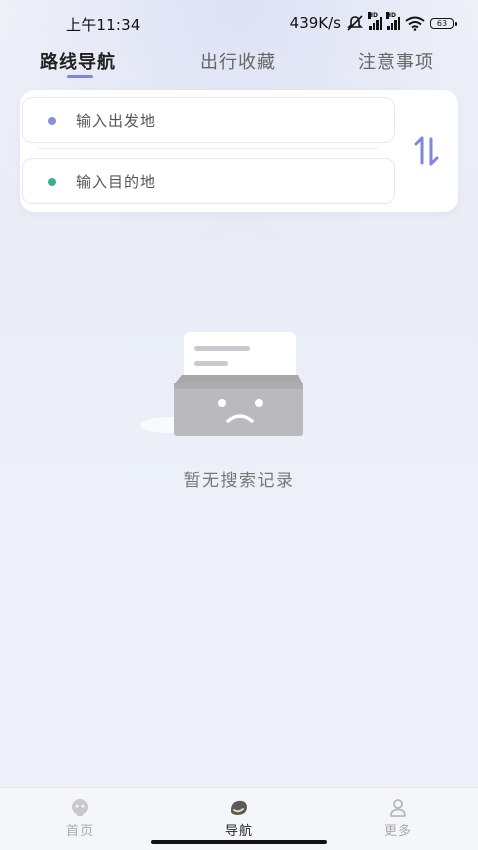 Image resolution: width=478 pixels, height=850 pixels. What do you see at coordinates (398, 808) in the screenshot?
I see `user-icon` at bounding box center [398, 808].